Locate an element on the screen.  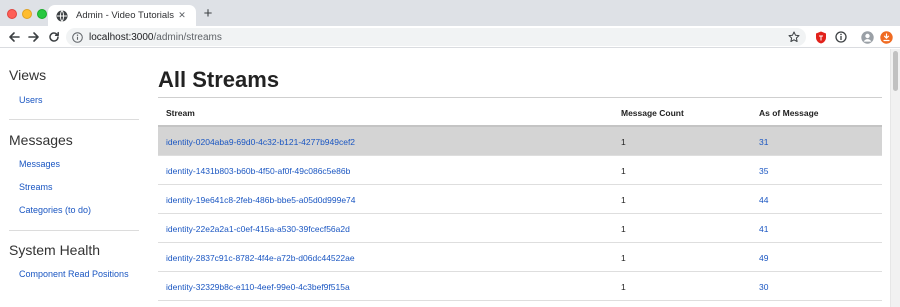
sidebar-item-component-read-positions: Component Read Positions is located at coordinates (74, 274).